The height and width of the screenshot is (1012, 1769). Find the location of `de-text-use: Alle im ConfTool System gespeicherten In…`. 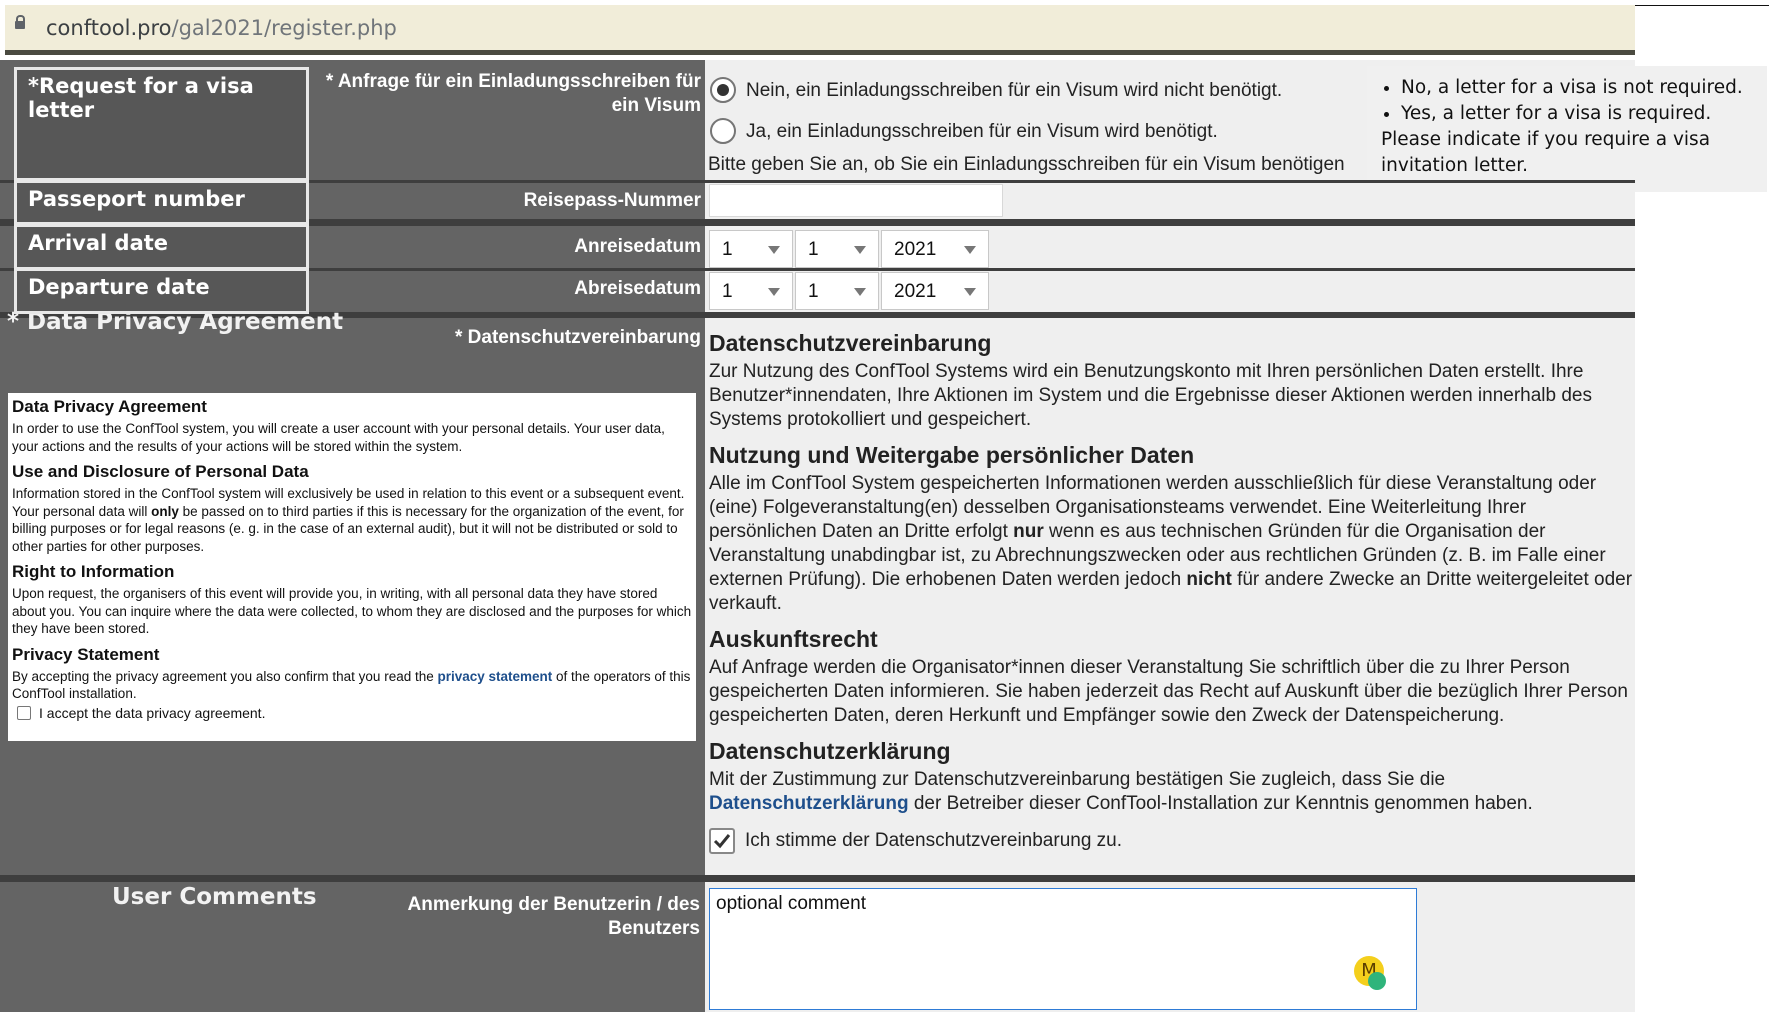

de-text-use: Alle im ConfTool System gespeicherten In… is located at coordinates (1171, 544).